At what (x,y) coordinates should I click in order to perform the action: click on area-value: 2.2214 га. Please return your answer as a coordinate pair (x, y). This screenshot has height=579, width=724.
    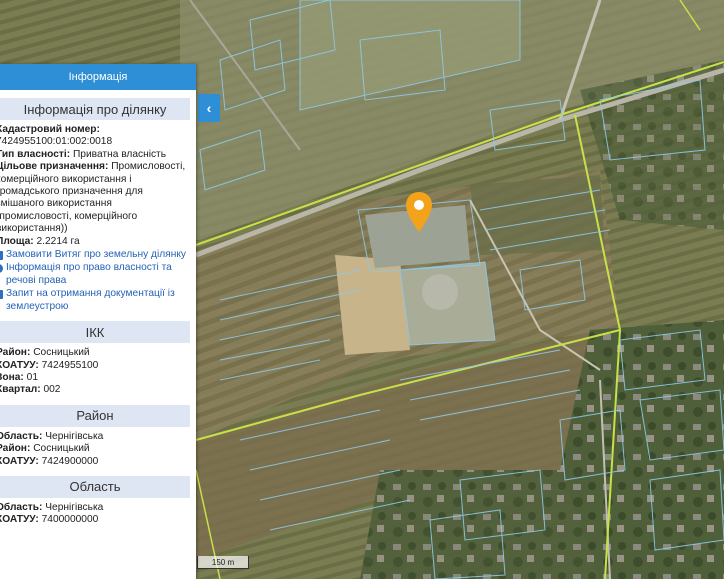
    Looking at the image, I should click on (58, 241).